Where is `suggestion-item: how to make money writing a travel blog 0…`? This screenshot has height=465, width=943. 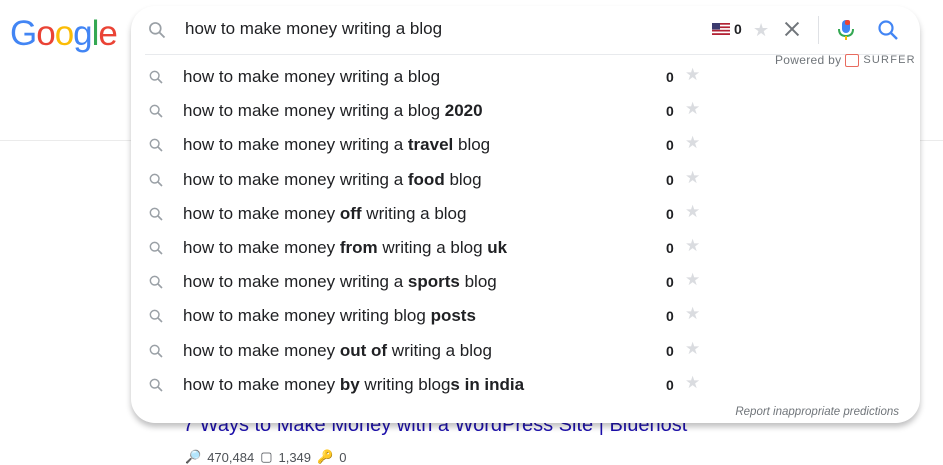
suggestion-item: how to make money writing a travel blog 0… is located at coordinates (525, 145).